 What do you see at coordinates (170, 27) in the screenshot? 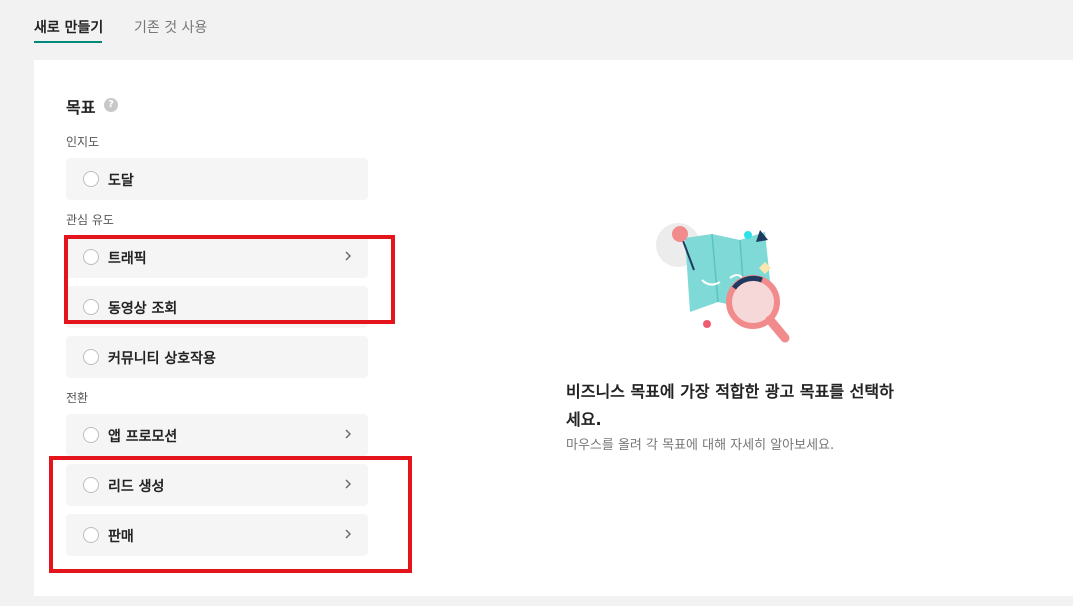
I see `tab-existing: 기존 것 사용` at bounding box center [170, 27].